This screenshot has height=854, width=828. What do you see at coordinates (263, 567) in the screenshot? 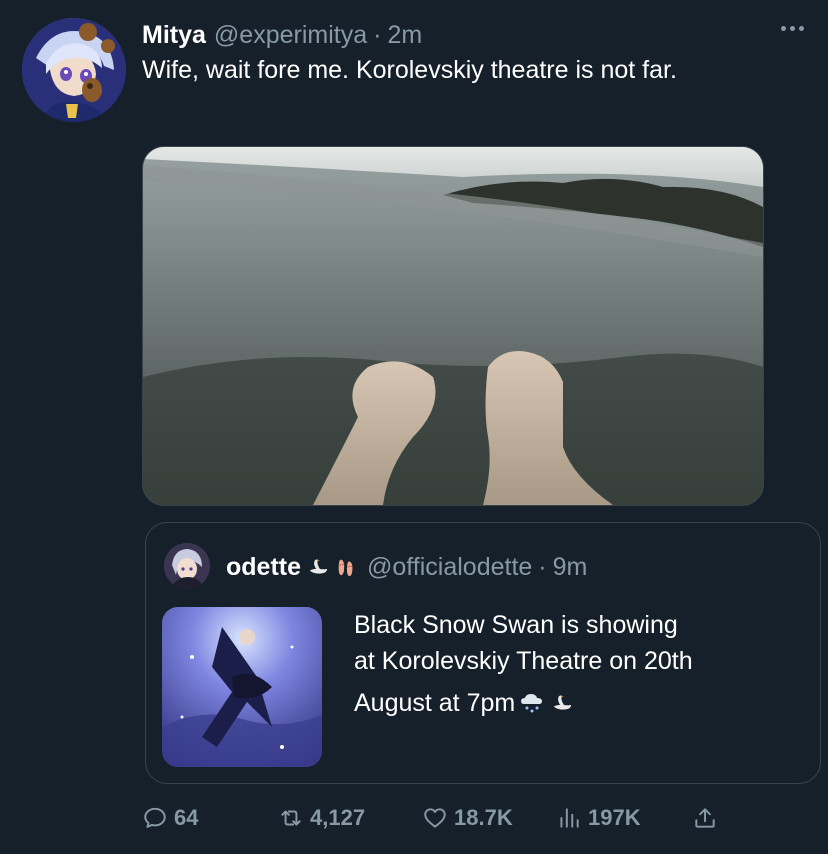
I see `quoted-author-name: odette` at bounding box center [263, 567].